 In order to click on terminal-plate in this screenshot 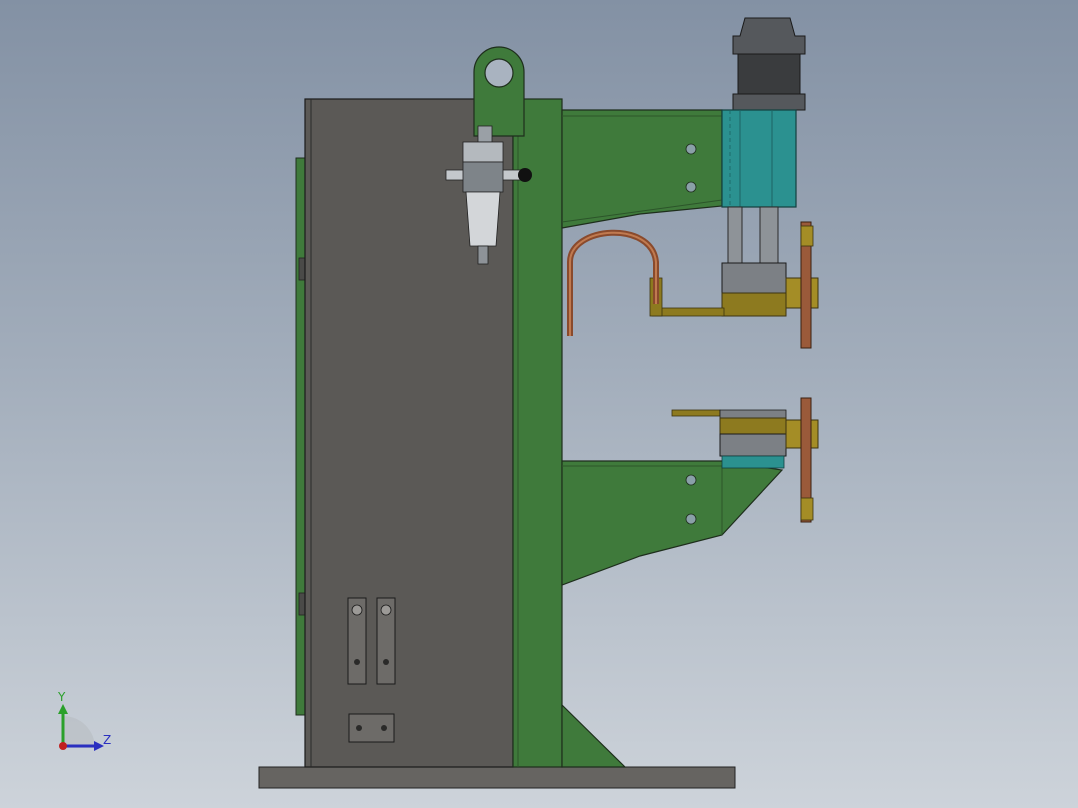, I will do `click(371, 728)`.